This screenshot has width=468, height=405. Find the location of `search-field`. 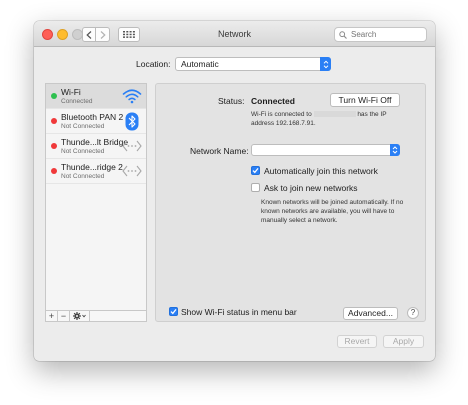

search-field is located at coordinates (380, 34).